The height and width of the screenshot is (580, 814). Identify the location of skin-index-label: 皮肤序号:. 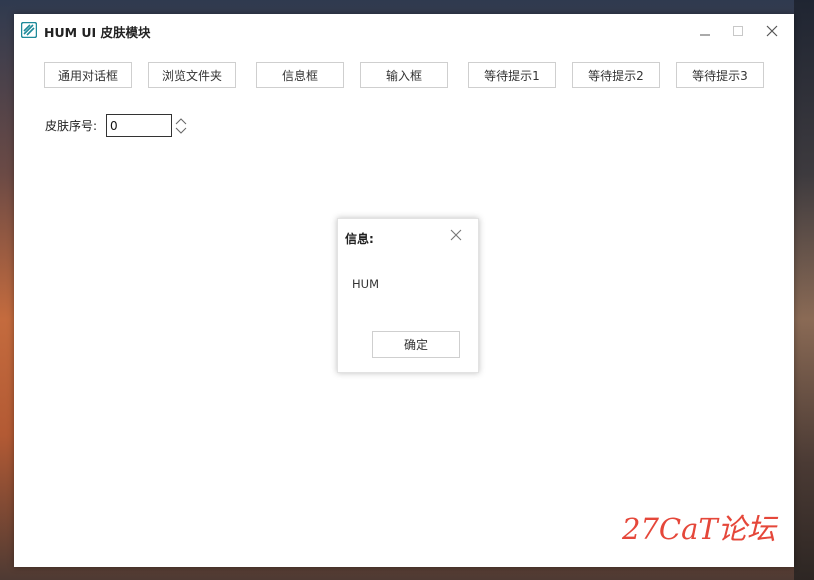
(71, 126).